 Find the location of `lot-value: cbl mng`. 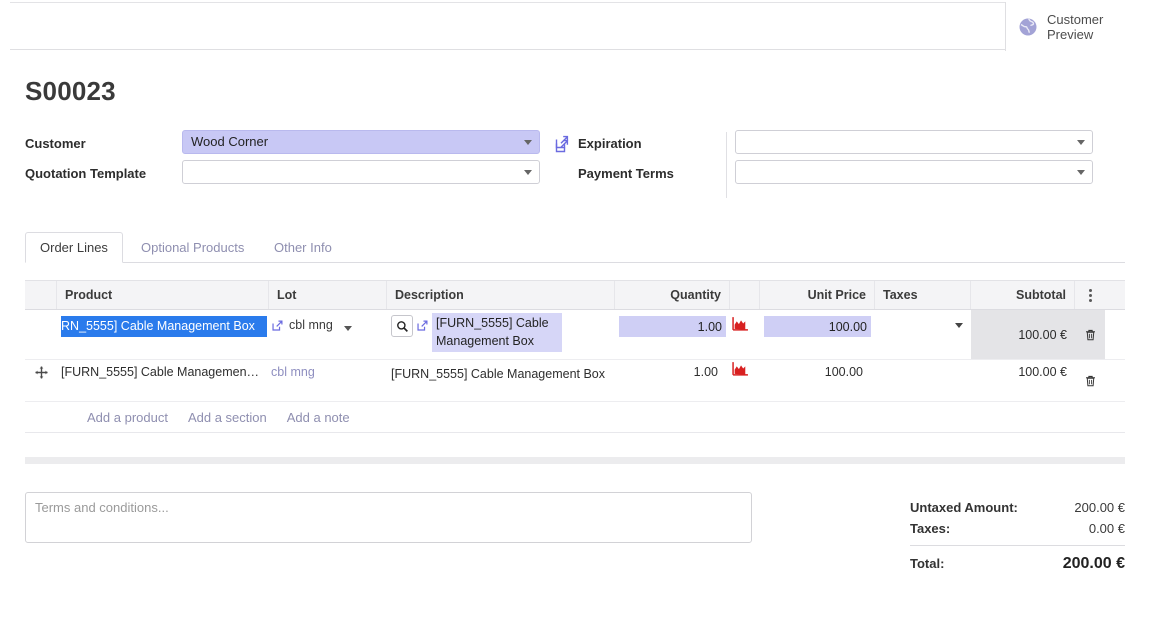

lot-value: cbl mng is located at coordinates (311, 325).